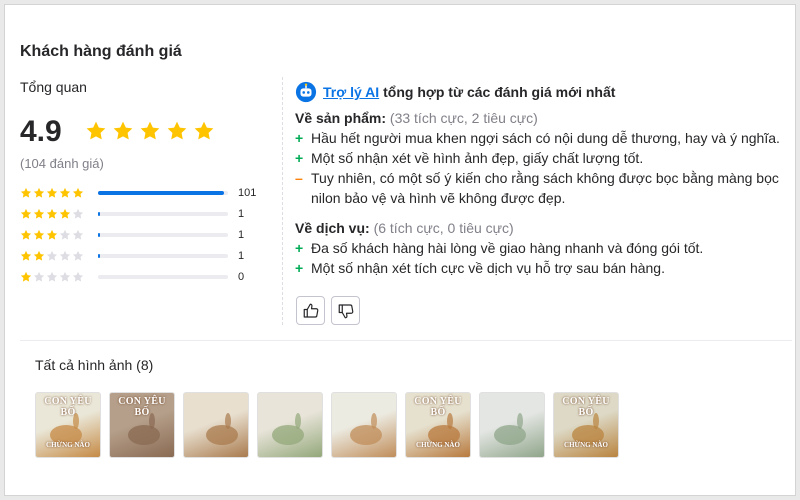 The image size is (800, 500). What do you see at coordinates (499, 92) in the screenshot?
I see `ai-summary-heading: tổng hợp từ các đánh giá mới nhất` at bounding box center [499, 92].